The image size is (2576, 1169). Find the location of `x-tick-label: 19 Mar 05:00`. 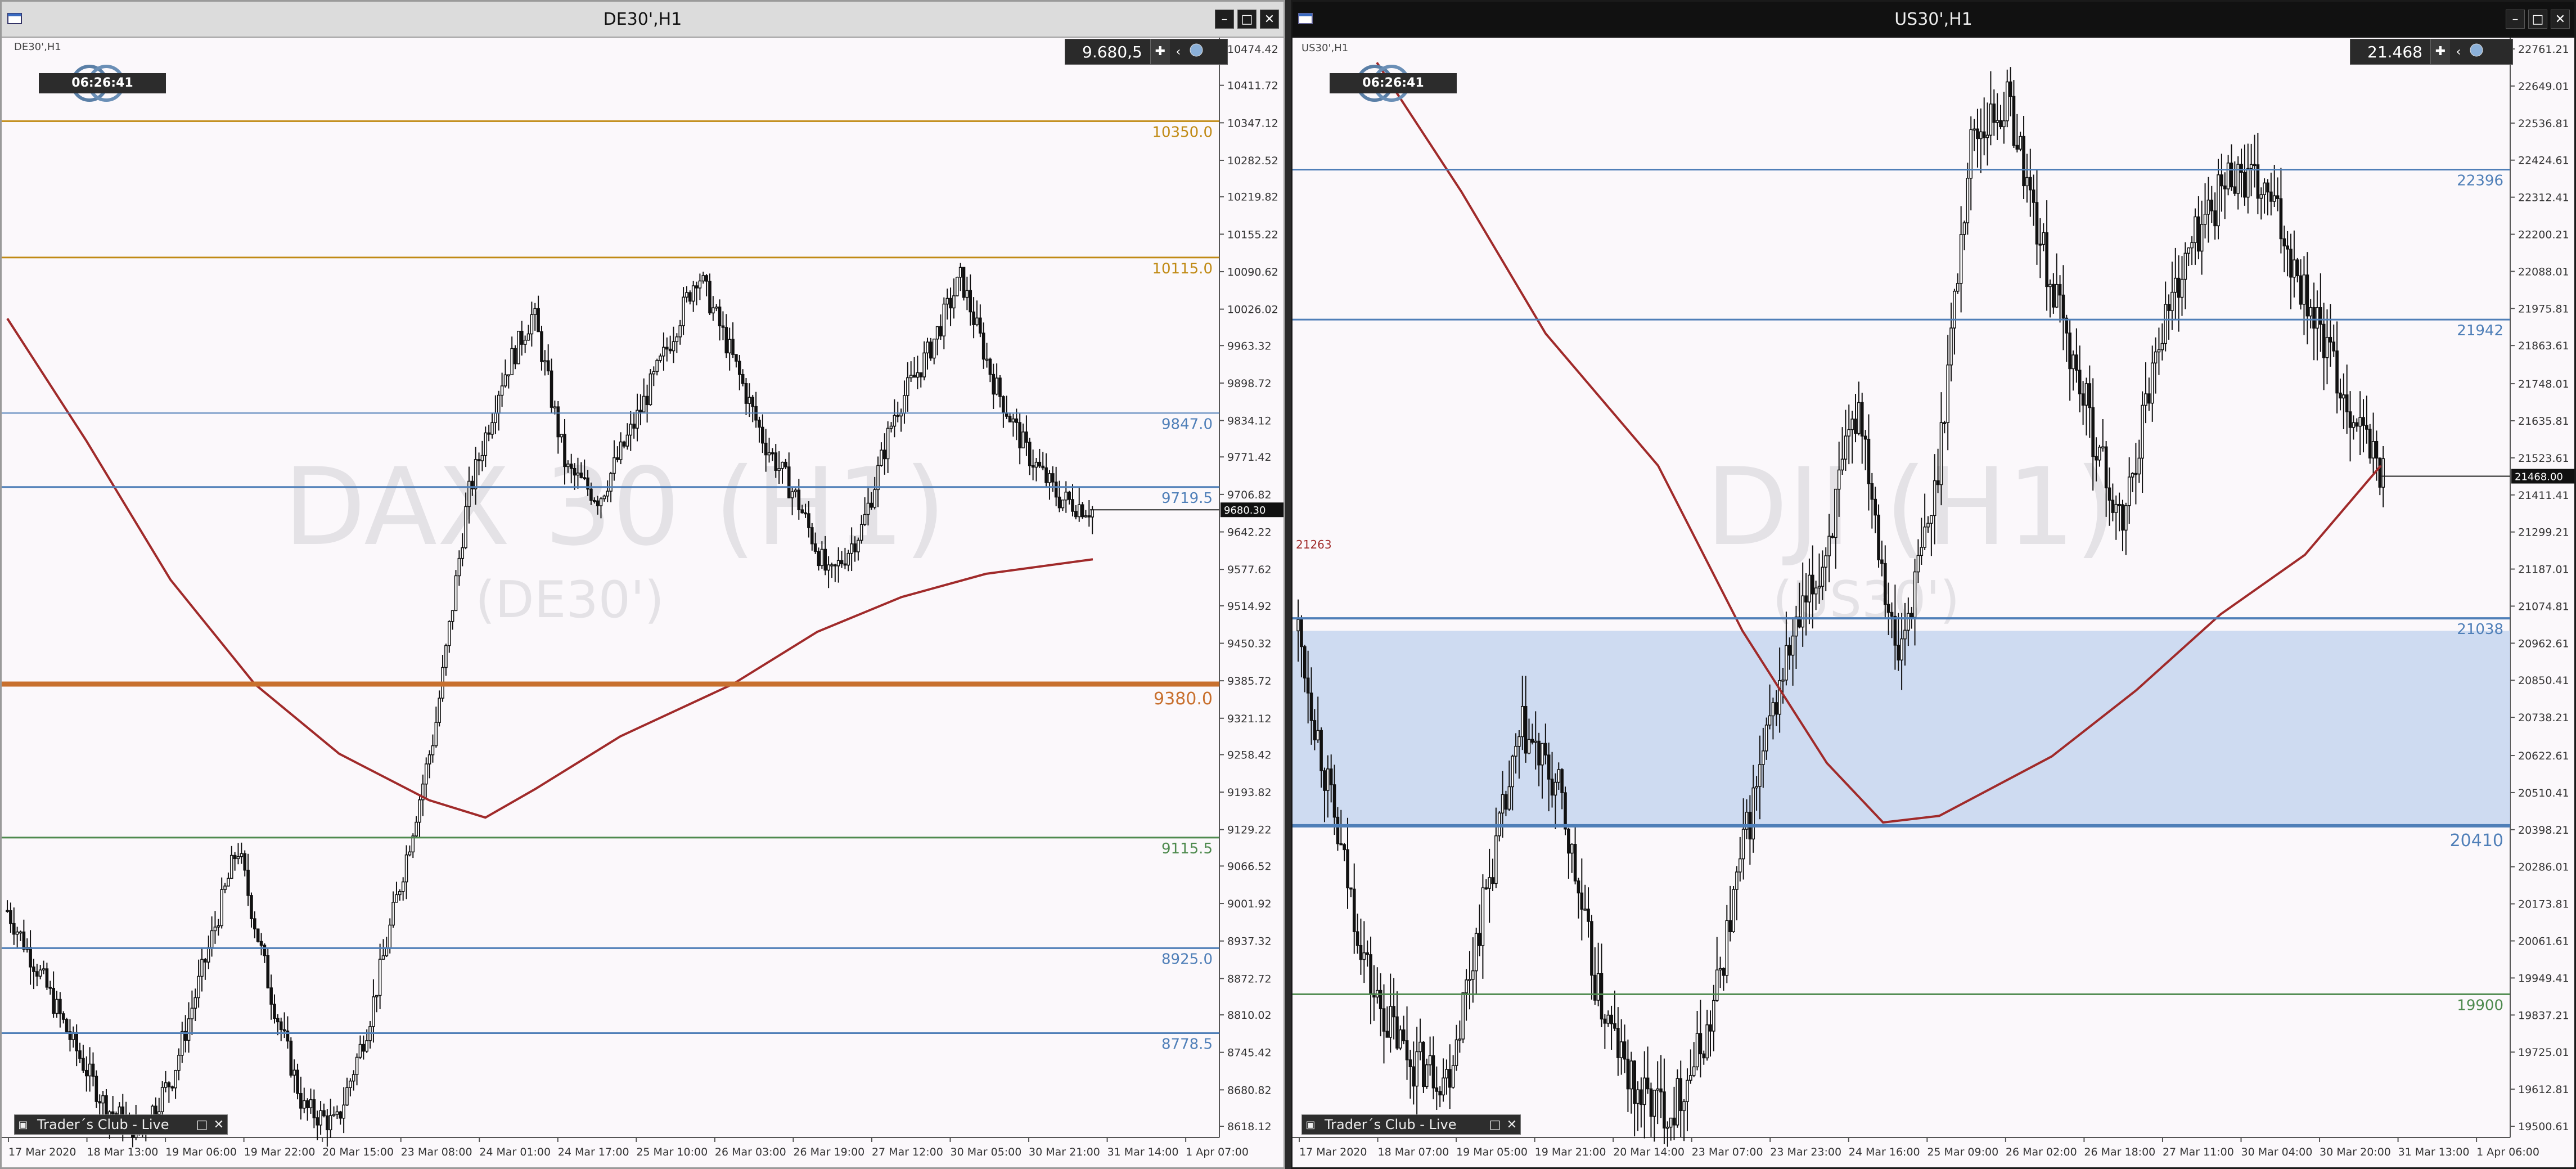

x-tick-label: 19 Mar 05:00 is located at coordinates (1492, 1152).